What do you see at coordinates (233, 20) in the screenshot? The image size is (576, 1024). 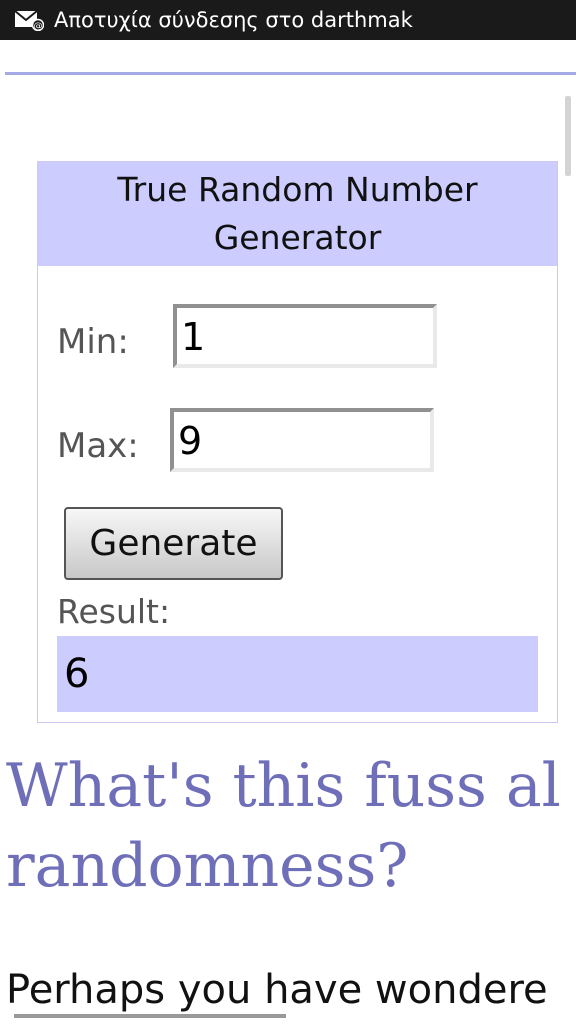 I see `status-notification-text: Αποτυχία σύνδεσης στο darthmak` at bounding box center [233, 20].